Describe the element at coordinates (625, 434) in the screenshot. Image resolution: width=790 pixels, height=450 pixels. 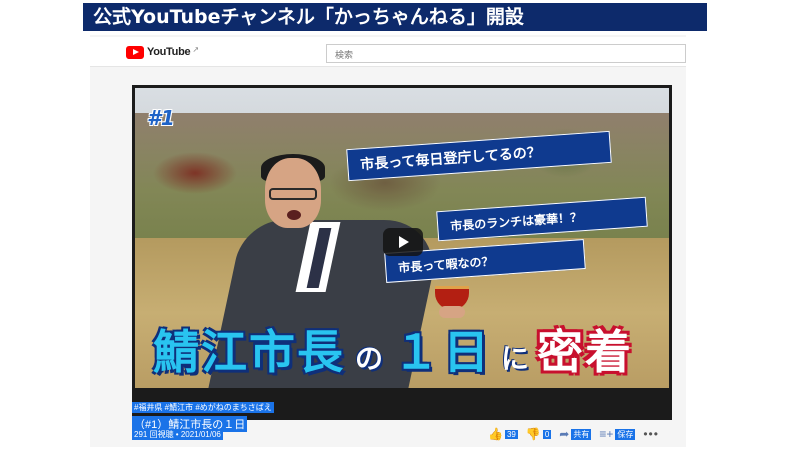
I see `save-label: 保存` at that location.